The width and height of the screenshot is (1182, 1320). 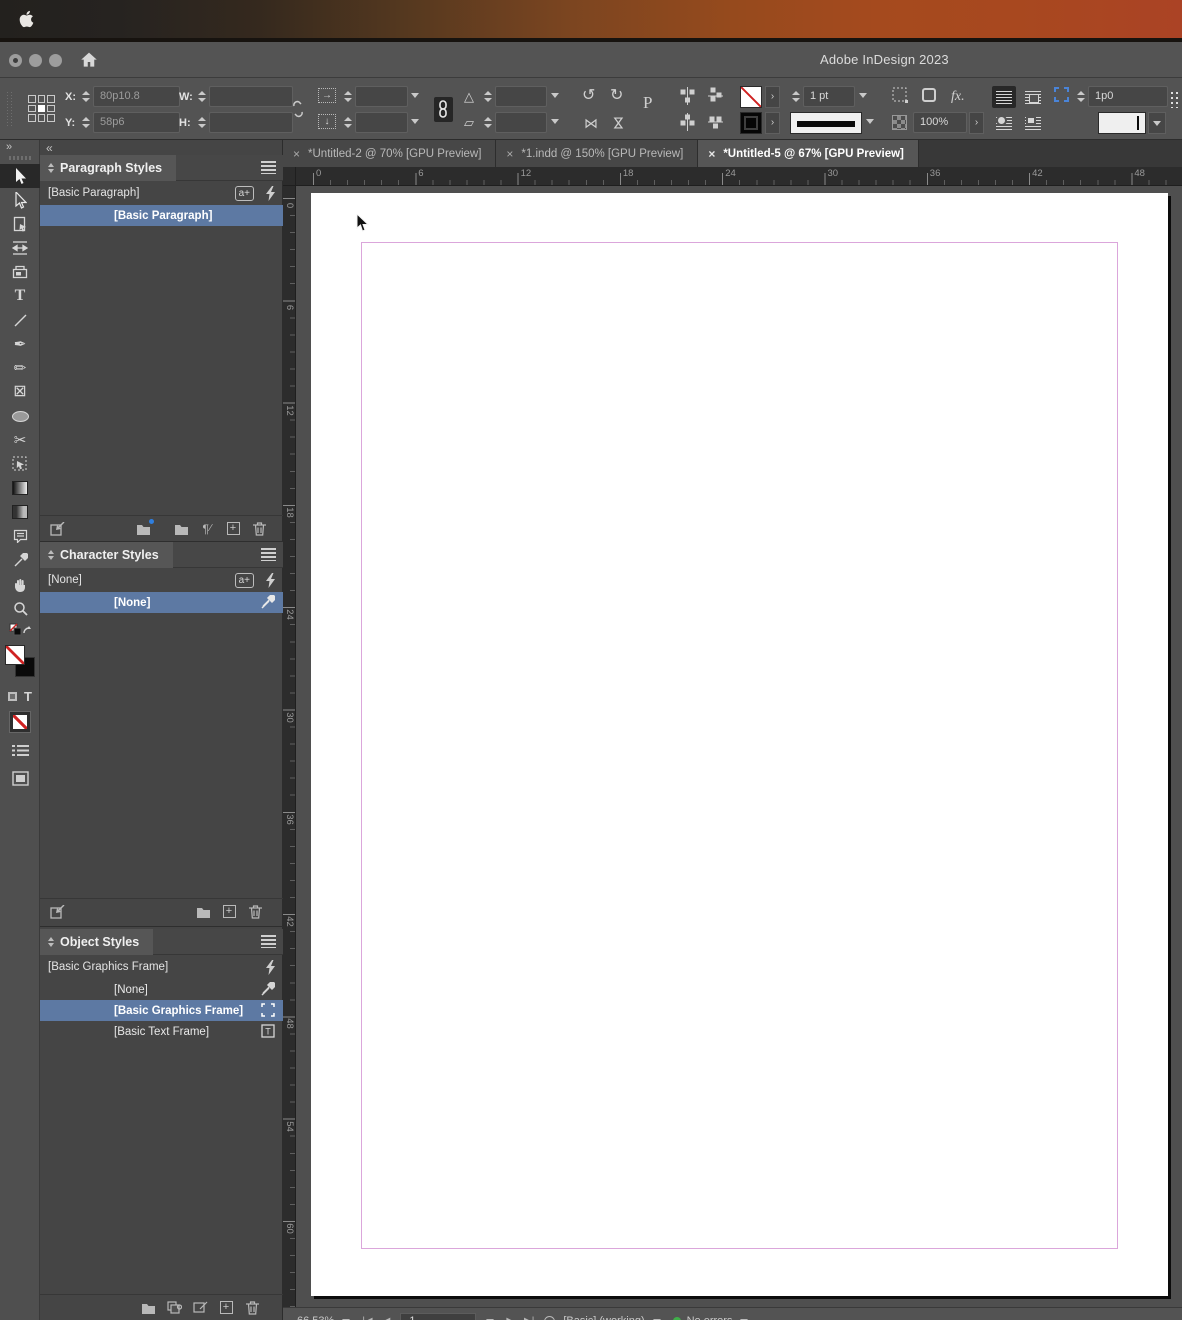 What do you see at coordinates (244, 193) in the screenshot?
I see `redefine-style-badge: a+` at bounding box center [244, 193].